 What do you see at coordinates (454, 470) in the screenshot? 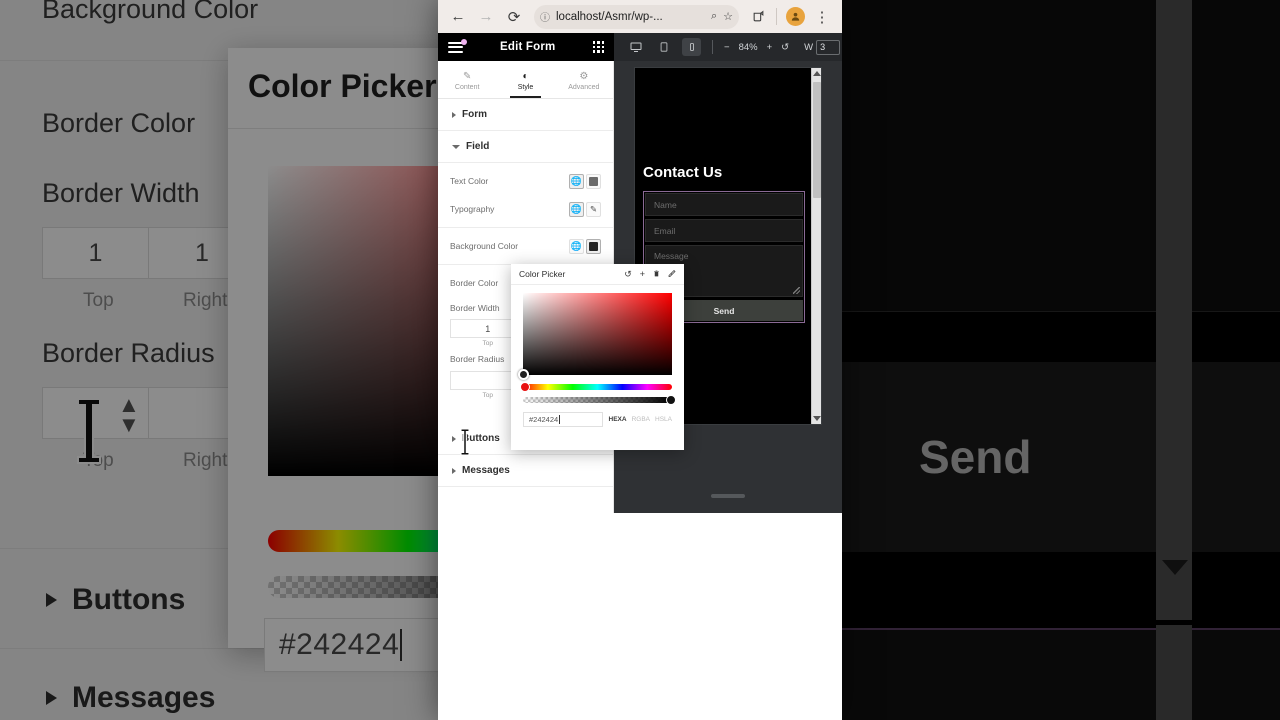
I see `chevron-right-icon-messages` at bounding box center [454, 470].